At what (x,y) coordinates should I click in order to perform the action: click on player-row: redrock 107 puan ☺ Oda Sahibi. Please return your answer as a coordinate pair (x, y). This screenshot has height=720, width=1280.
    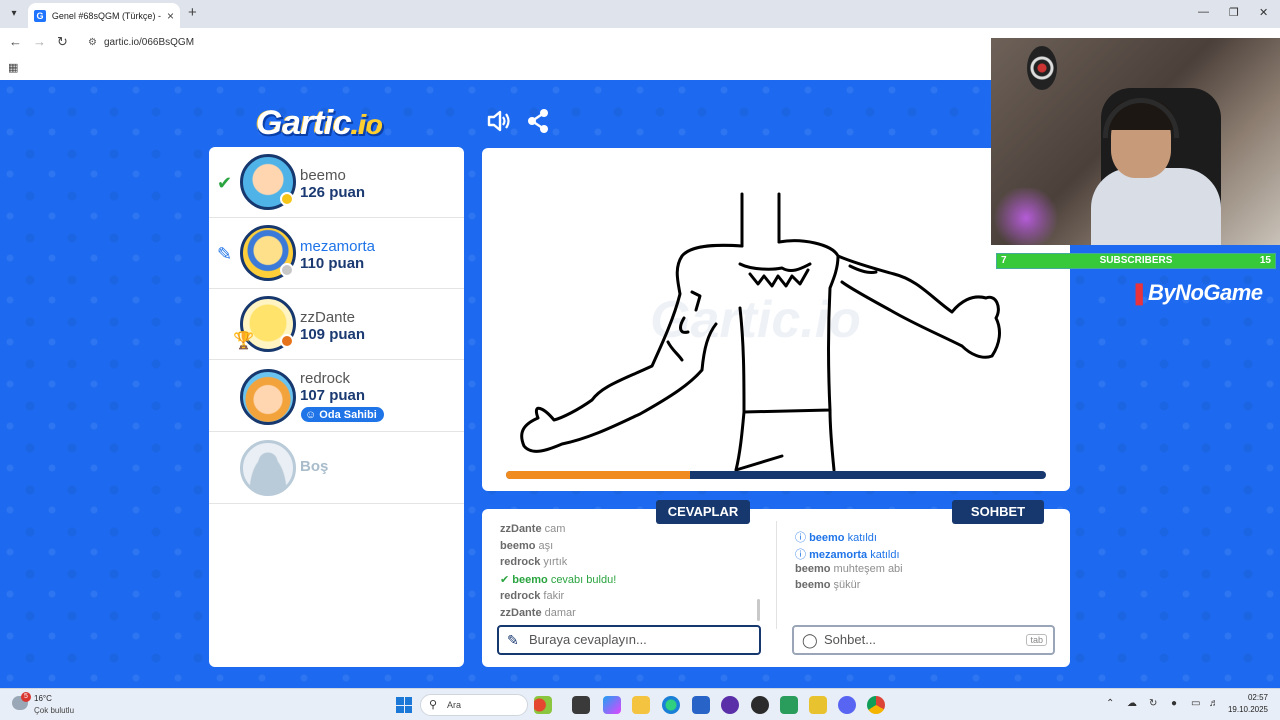
    Looking at the image, I should click on (336, 396).